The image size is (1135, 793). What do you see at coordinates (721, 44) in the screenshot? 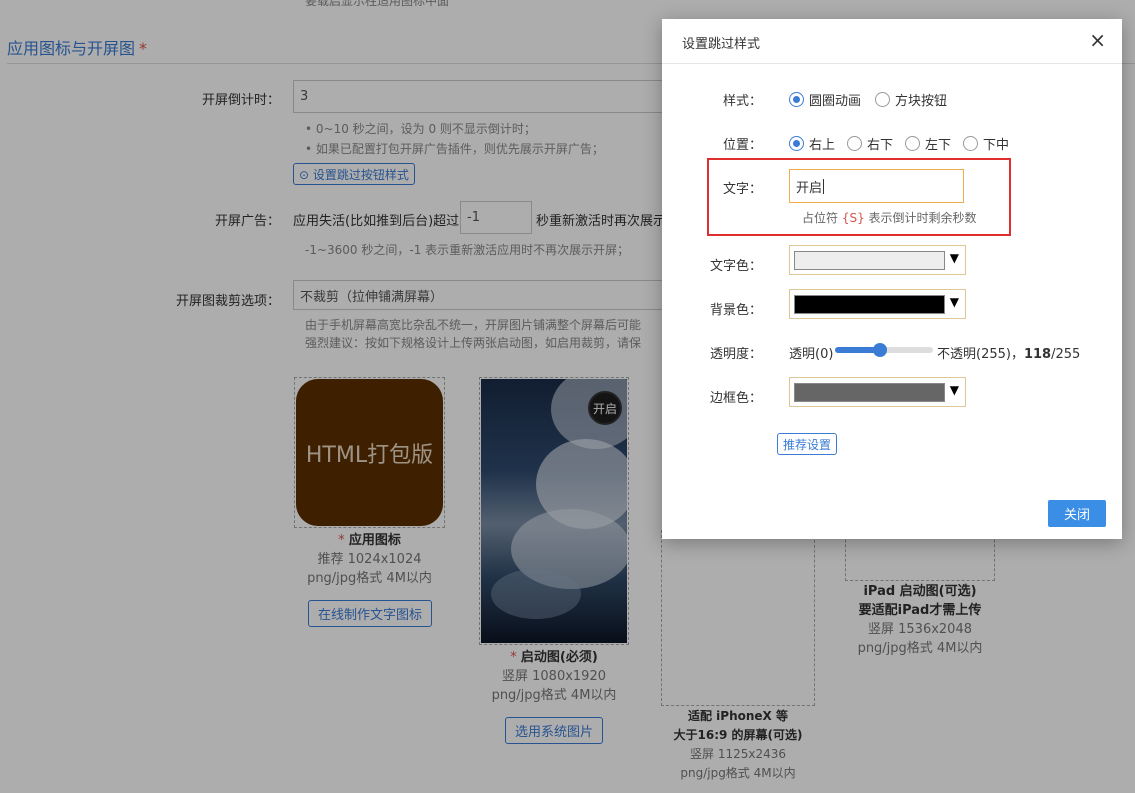
I see `dialog-title: 设置跳过样式` at bounding box center [721, 44].